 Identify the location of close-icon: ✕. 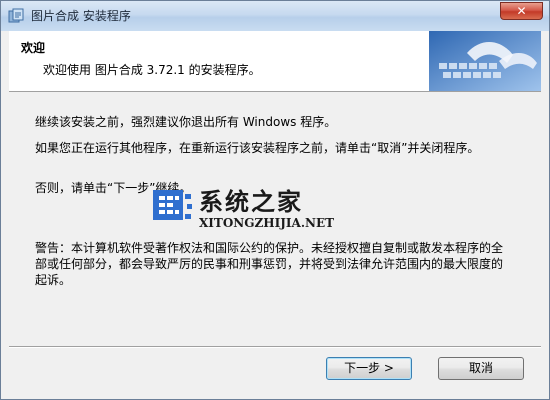
(521, 11).